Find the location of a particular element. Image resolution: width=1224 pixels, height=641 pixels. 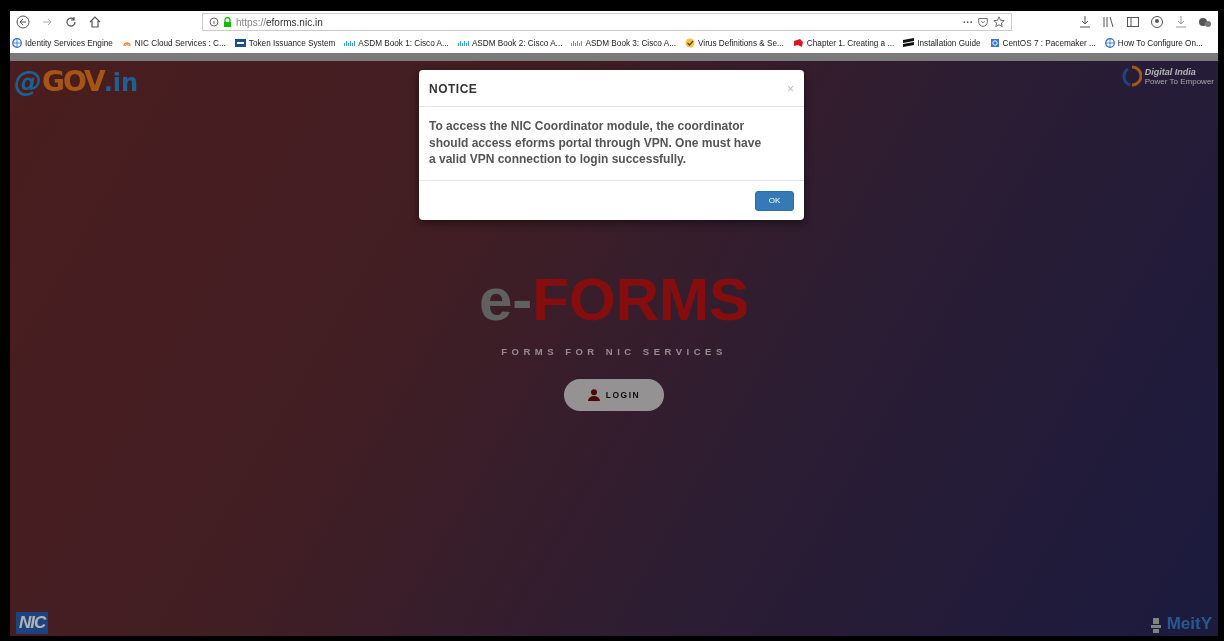

extension-icon is located at coordinates (1205, 22).